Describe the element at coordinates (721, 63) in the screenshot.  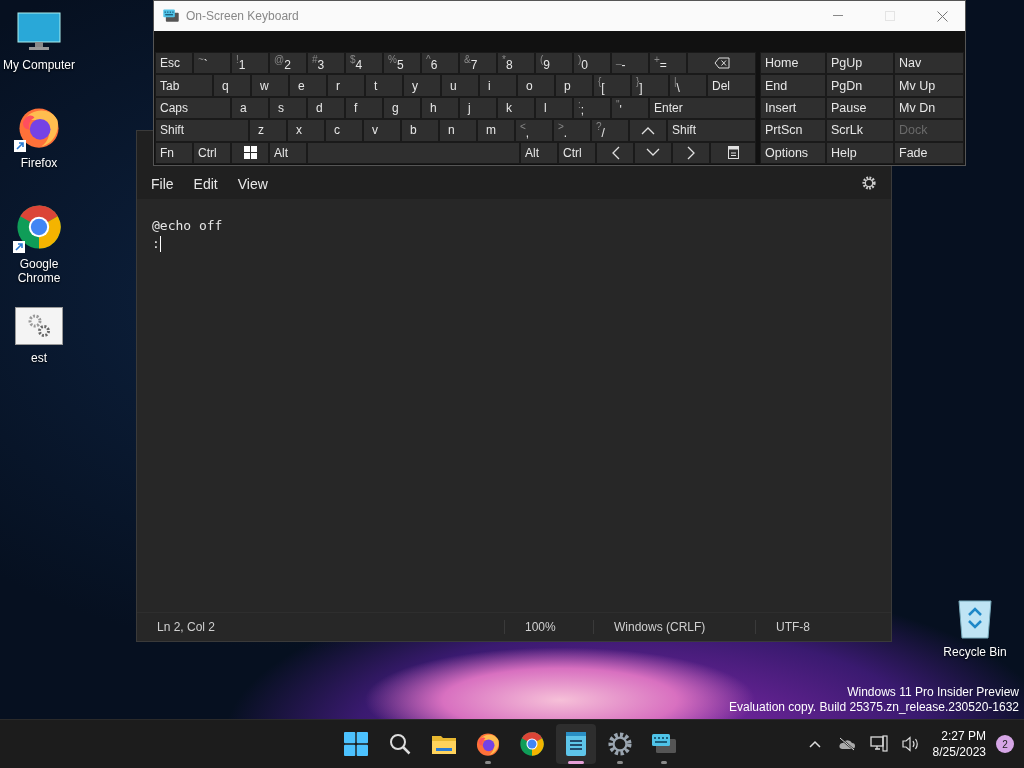
I see `backspace-key` at that location.